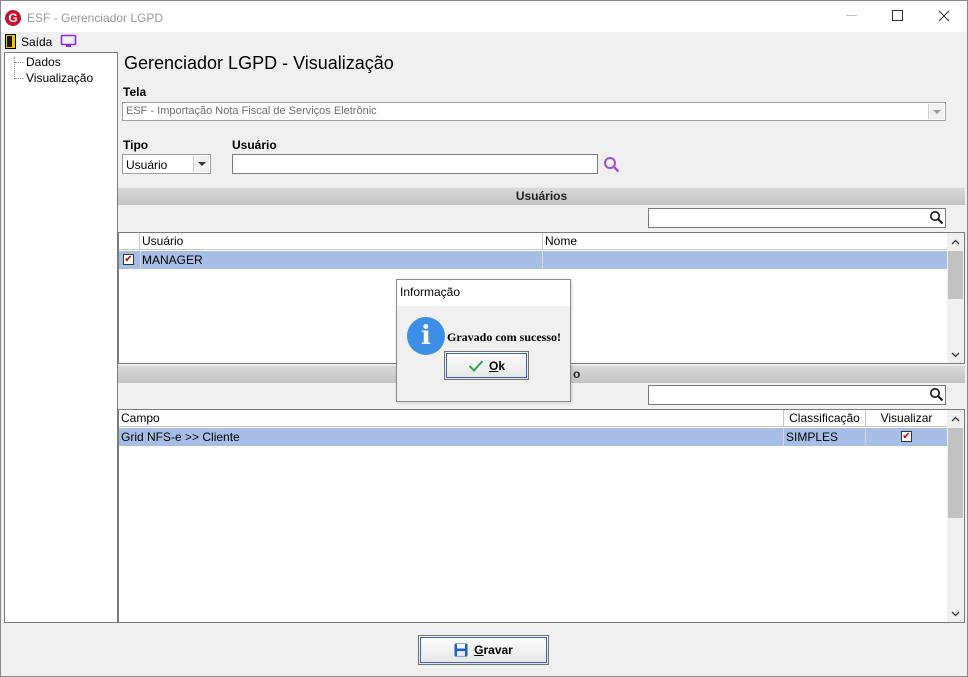 This screenshot has width=968, height=677. What do you see at coordinates (493, 650) in the screenshot?
I see `save-button-label: Gravar` at bounding box center [493, 650].